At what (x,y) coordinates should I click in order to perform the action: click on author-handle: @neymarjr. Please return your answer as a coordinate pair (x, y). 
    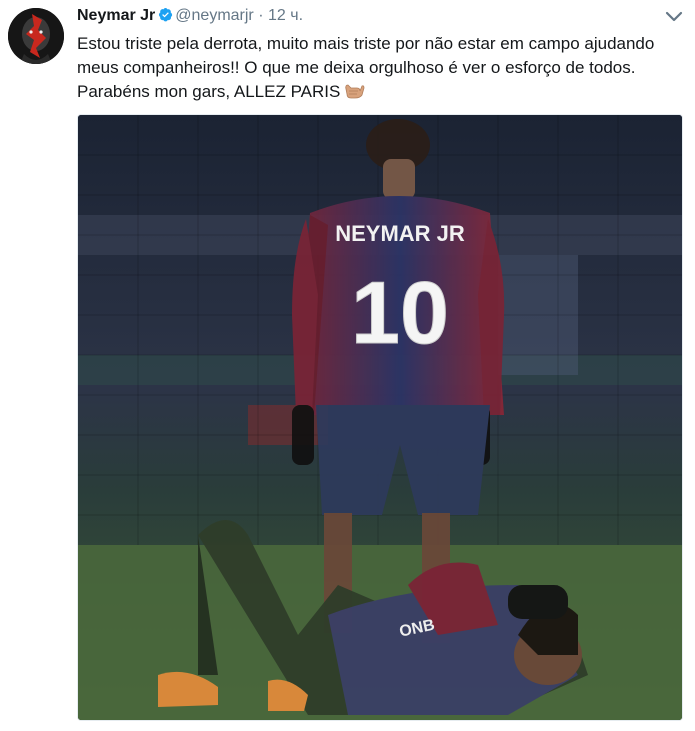
    Looking at the image, I should click on (214, 15).